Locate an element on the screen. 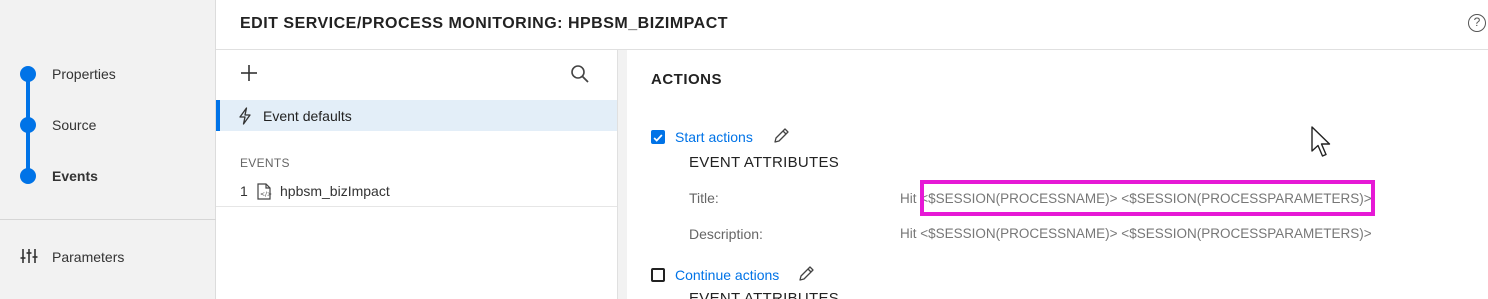 The width and height of the screenshot is (1488, 299). event-list-item: 1 </> hpbsm_bizImpact is located at coordinates (416, 192).